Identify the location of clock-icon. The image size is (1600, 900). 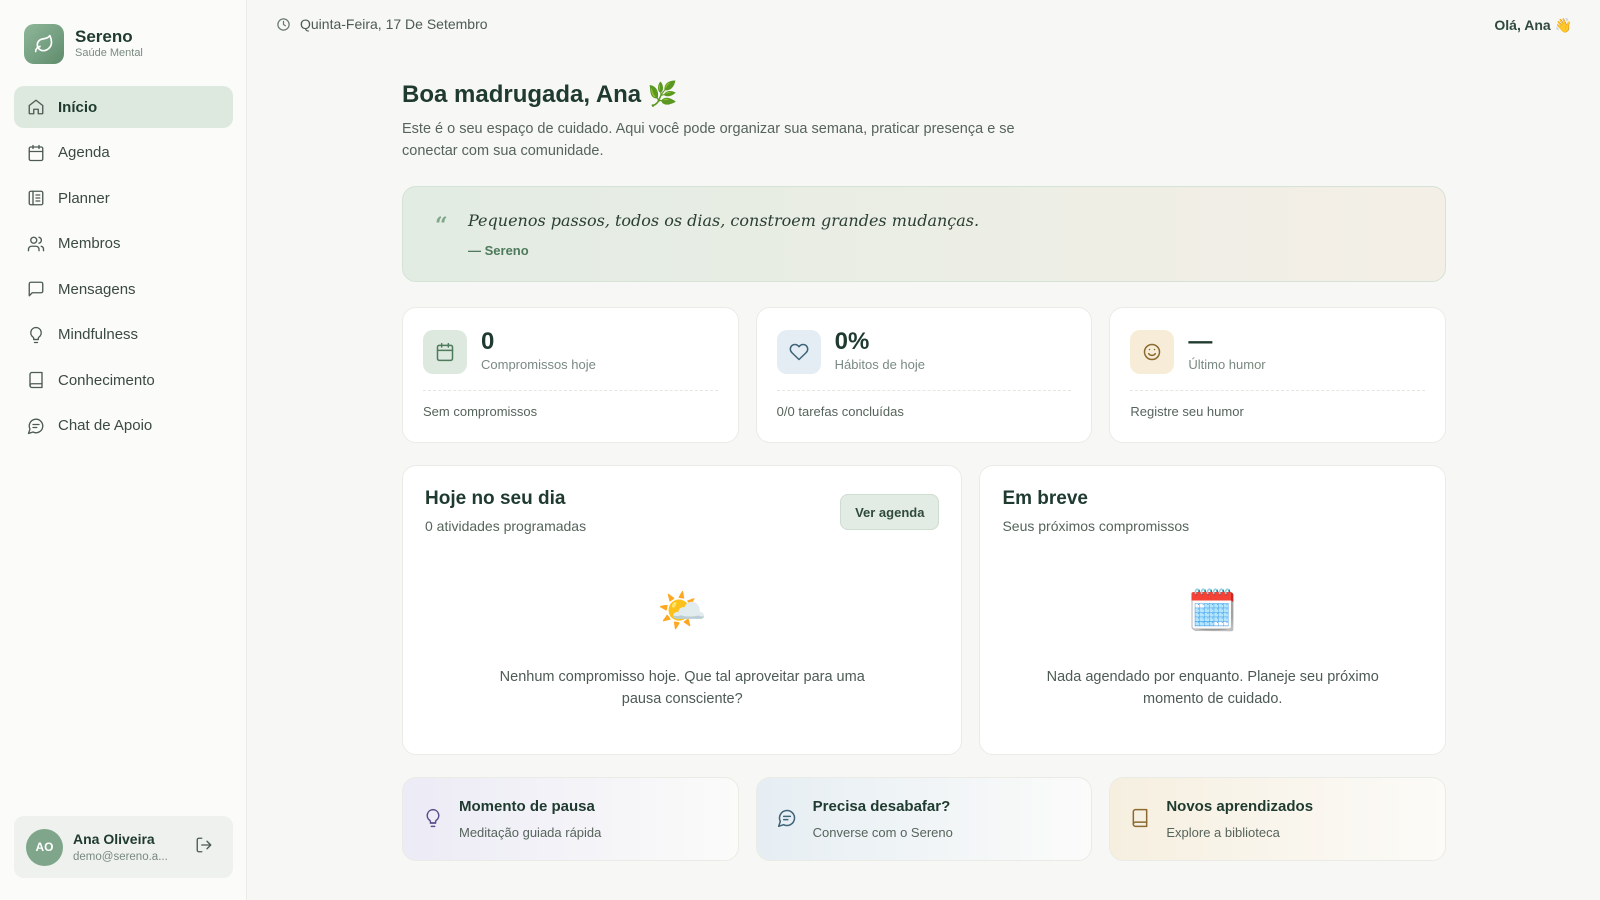
(283, 24).